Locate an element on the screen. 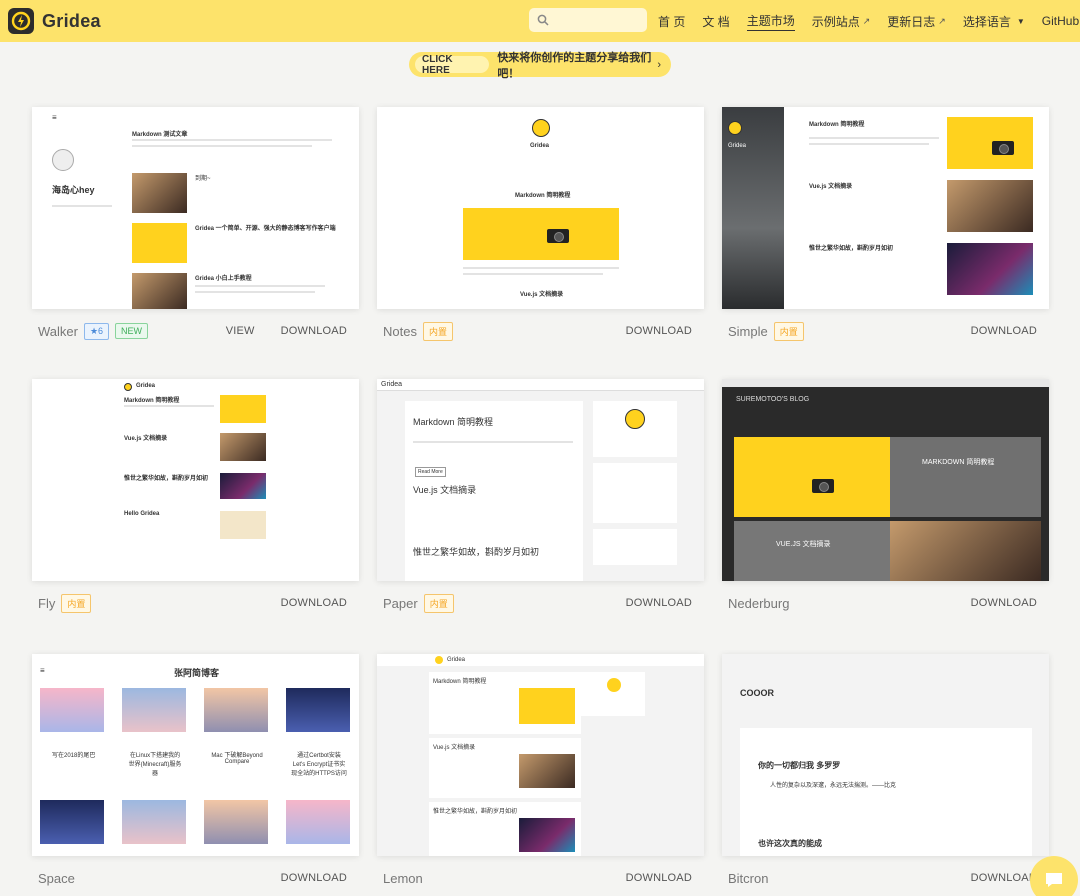 The image size is (1080, 896). search-icon is located at coordinates (543, 20).